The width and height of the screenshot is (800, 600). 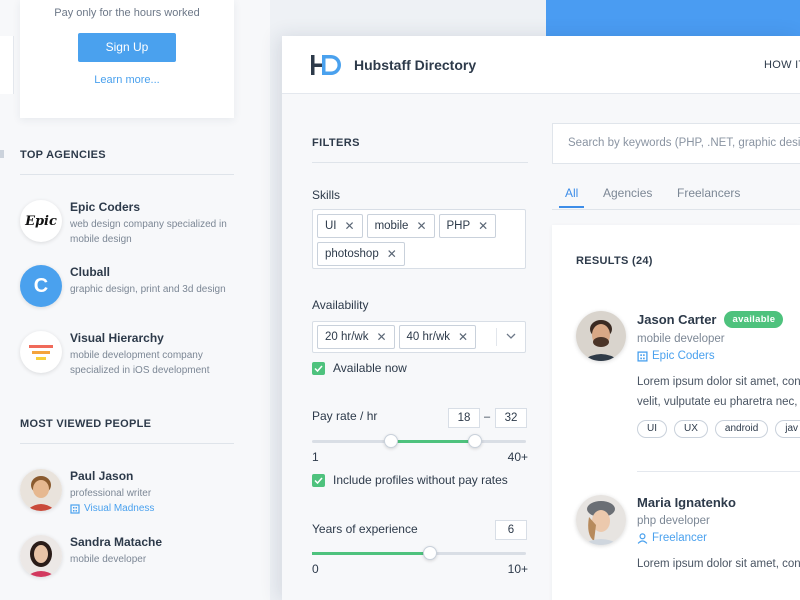 I want to click on person-role: mobile developer, so click(x=108, y=559).